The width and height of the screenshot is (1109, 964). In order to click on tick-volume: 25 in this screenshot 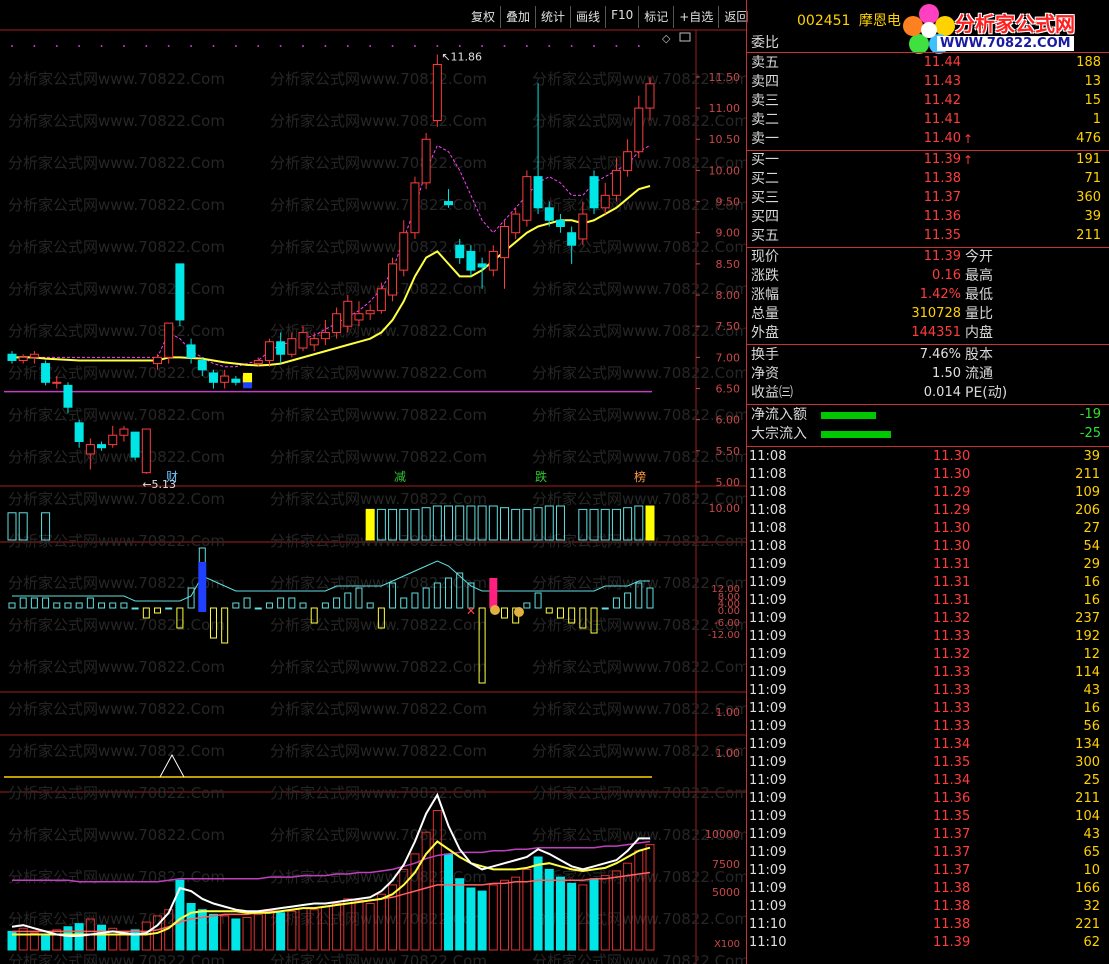, I will do `click(1091, 780)`.